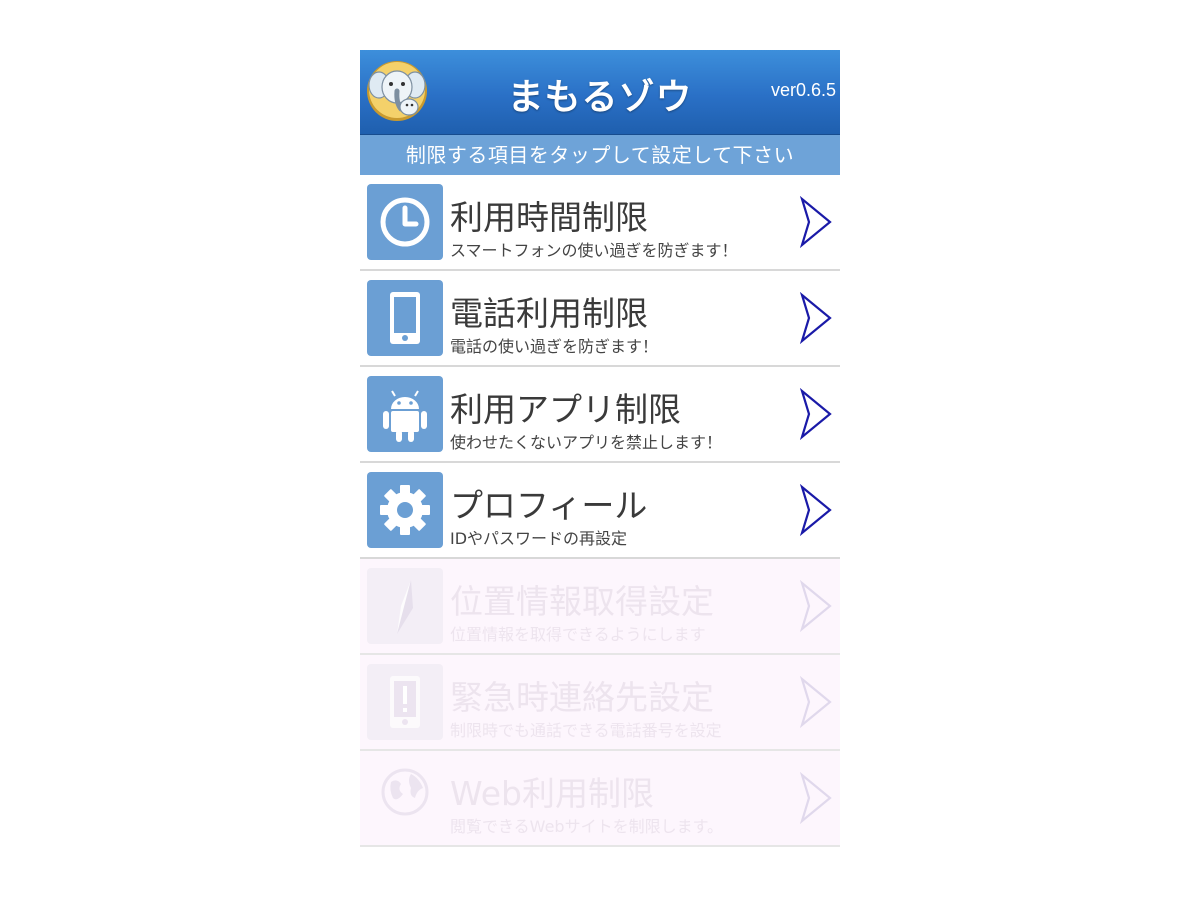 This screenshot has height=900, width=1200. What do you see at coordinates (554, 346) in the screenshot?
I see `menu-item-subtitle: 電話の使い過ぎを防ぎます！` at bounding box center [554, 346].